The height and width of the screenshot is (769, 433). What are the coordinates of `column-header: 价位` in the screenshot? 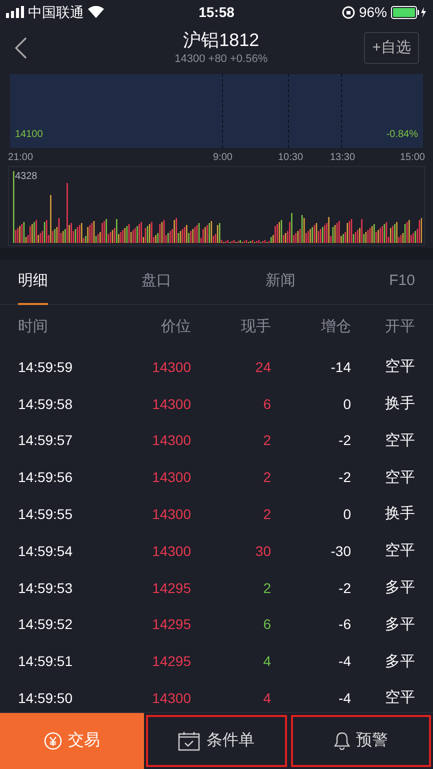 It's located at (175, 326).